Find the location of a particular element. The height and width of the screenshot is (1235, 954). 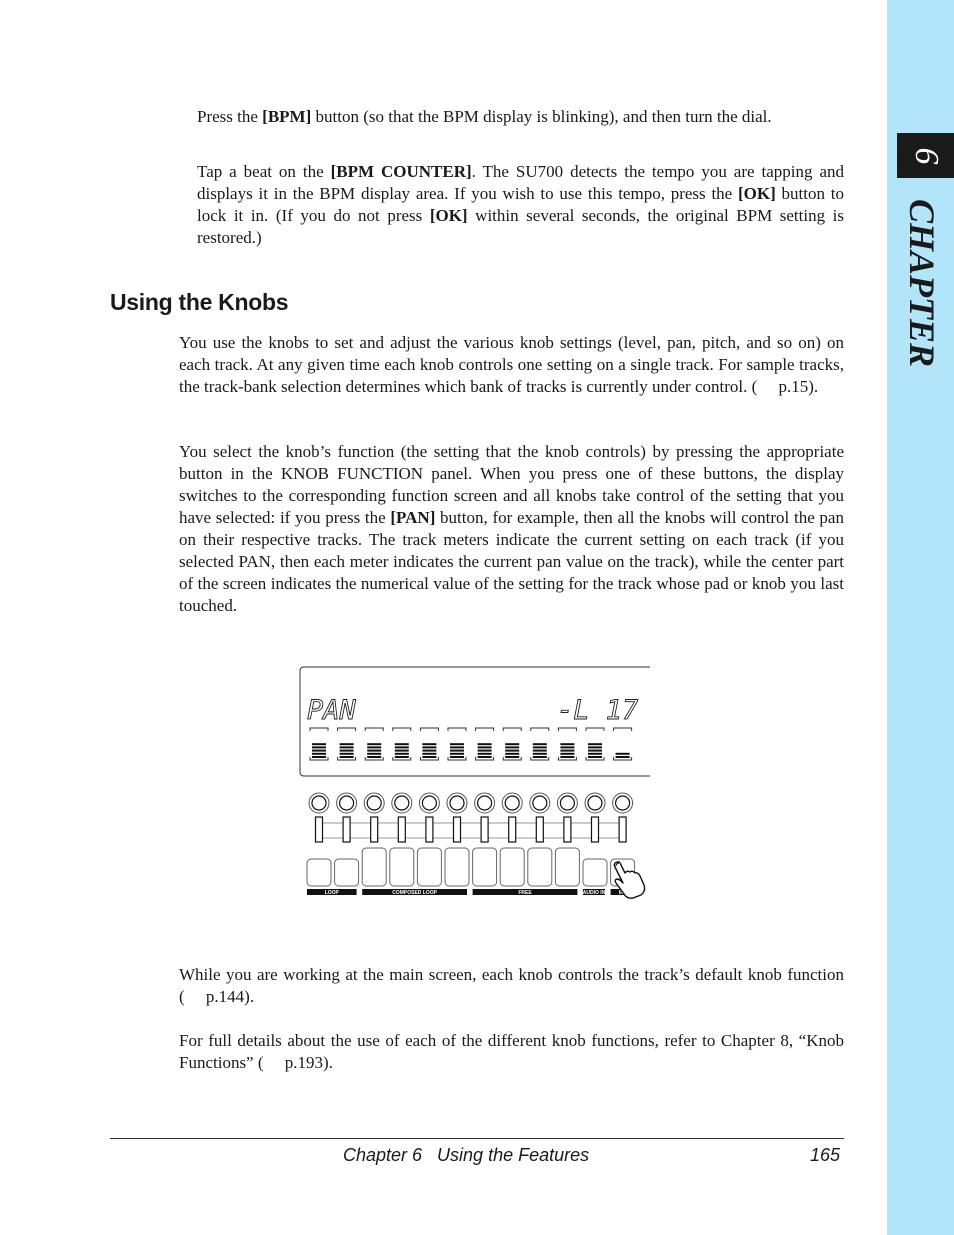

lcd-value-text: -L 17 is located at coordinates (597, 710).